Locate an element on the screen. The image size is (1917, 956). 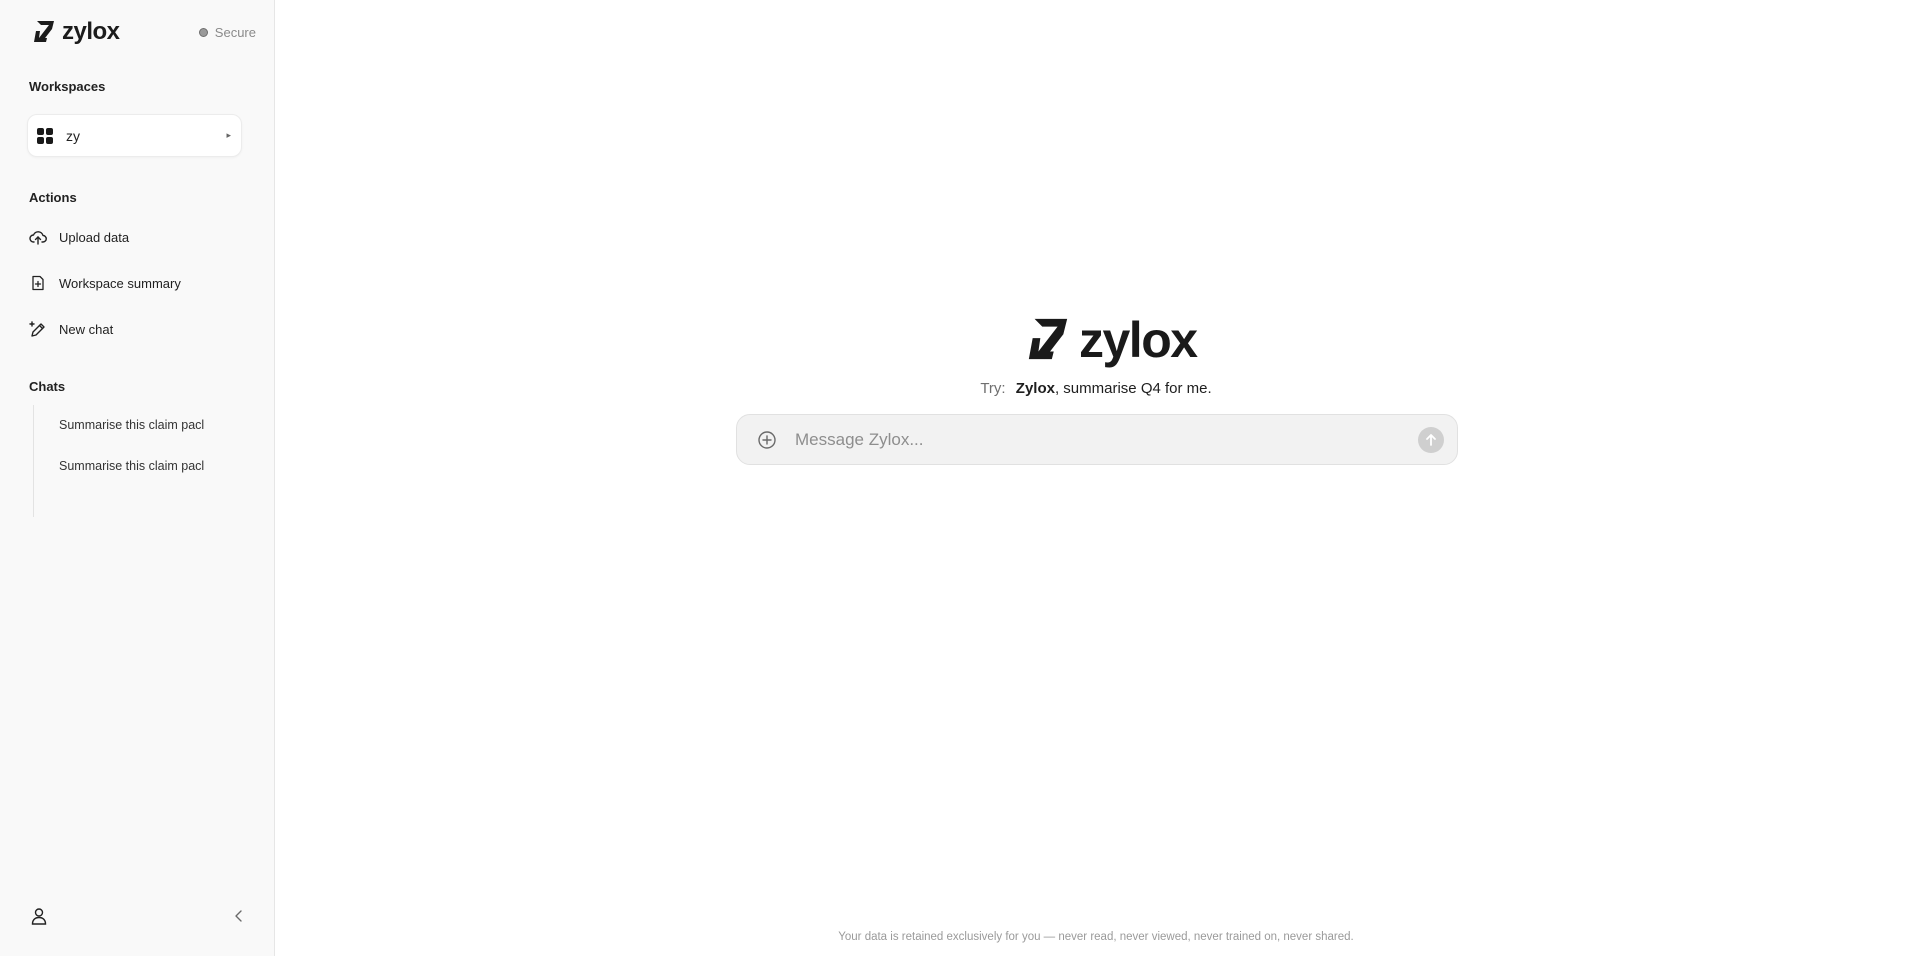
secure-status: Secure is located at coordinates (227, 32).